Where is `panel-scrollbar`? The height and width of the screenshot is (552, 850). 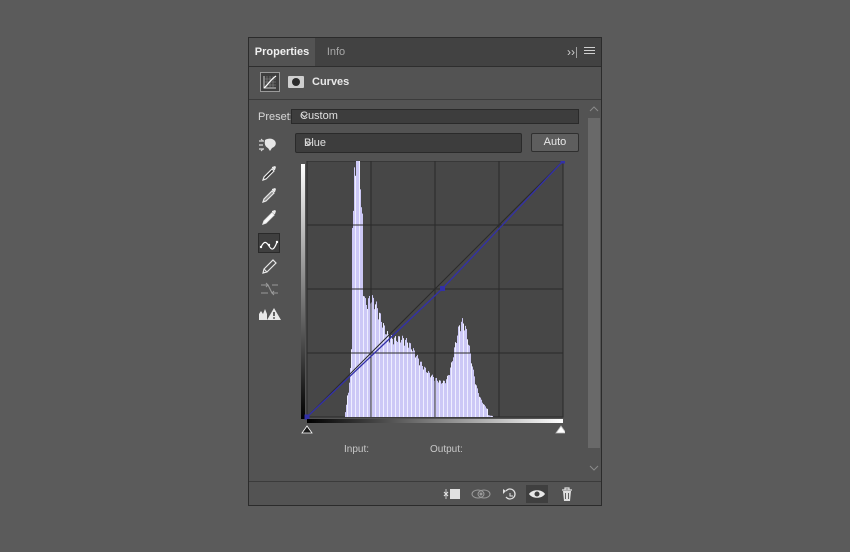 panel-scrollbar is located at coordinates (594, 292).